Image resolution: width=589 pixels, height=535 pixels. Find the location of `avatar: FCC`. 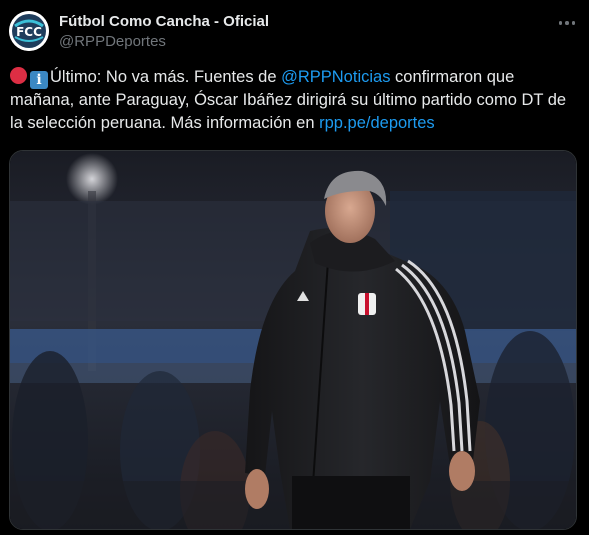

avatar: FCC is located at coordinates (29, 31).